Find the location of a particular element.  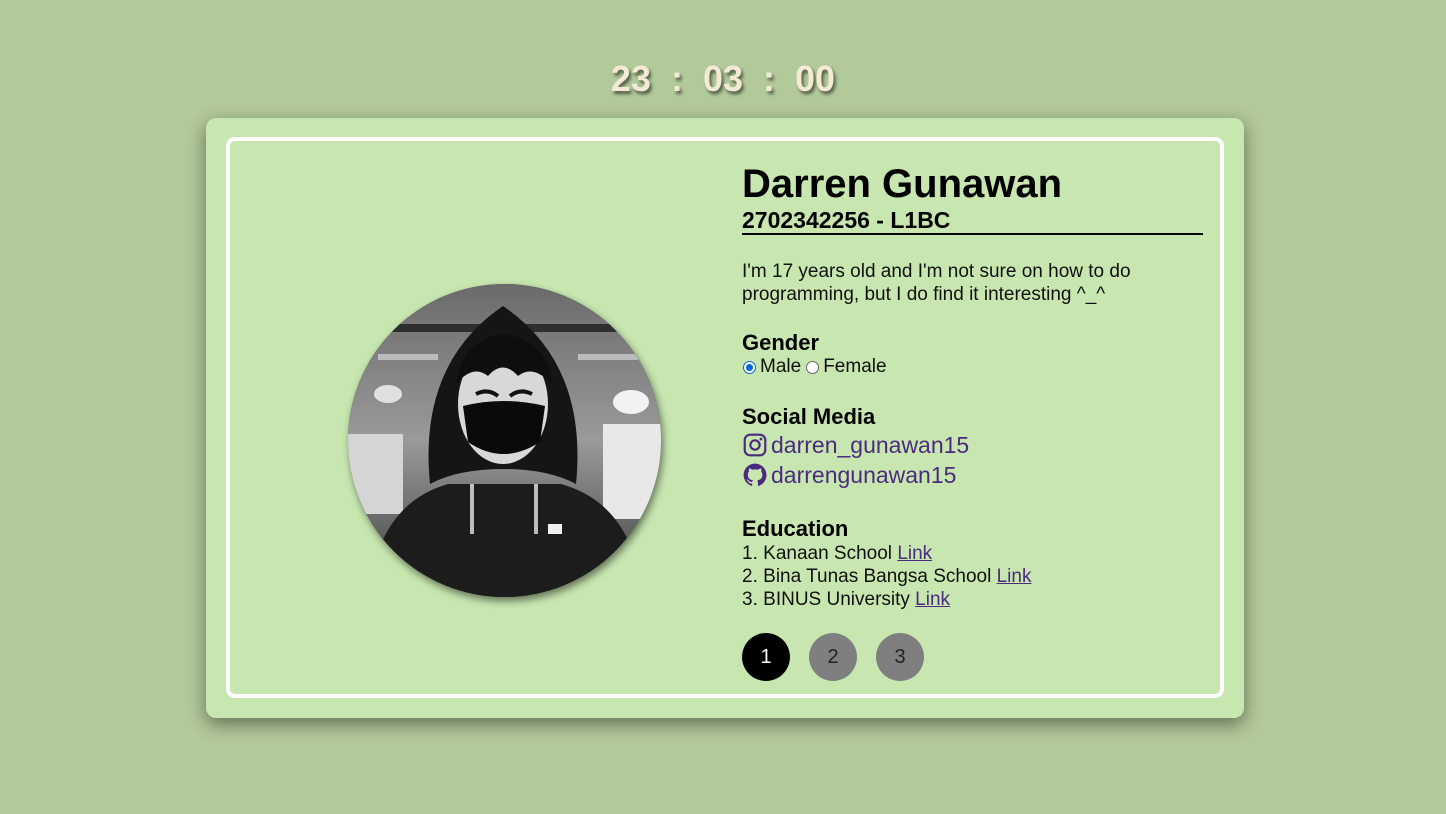

education-number: 1. is located at coordinates (750, 553).